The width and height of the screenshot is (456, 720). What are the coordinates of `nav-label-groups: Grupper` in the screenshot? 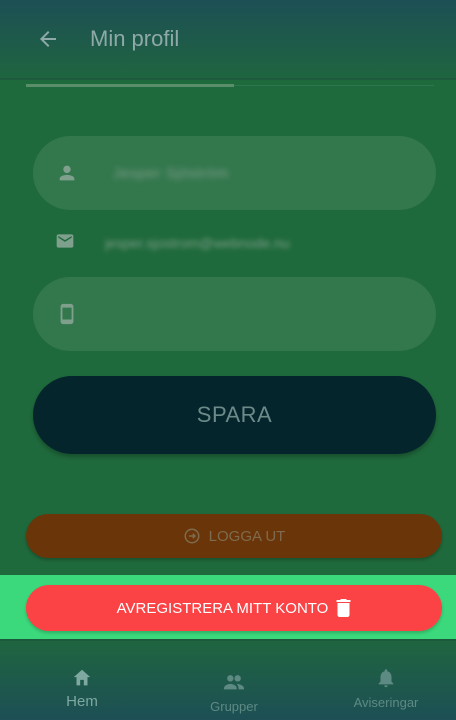 It's located at (234, 706).